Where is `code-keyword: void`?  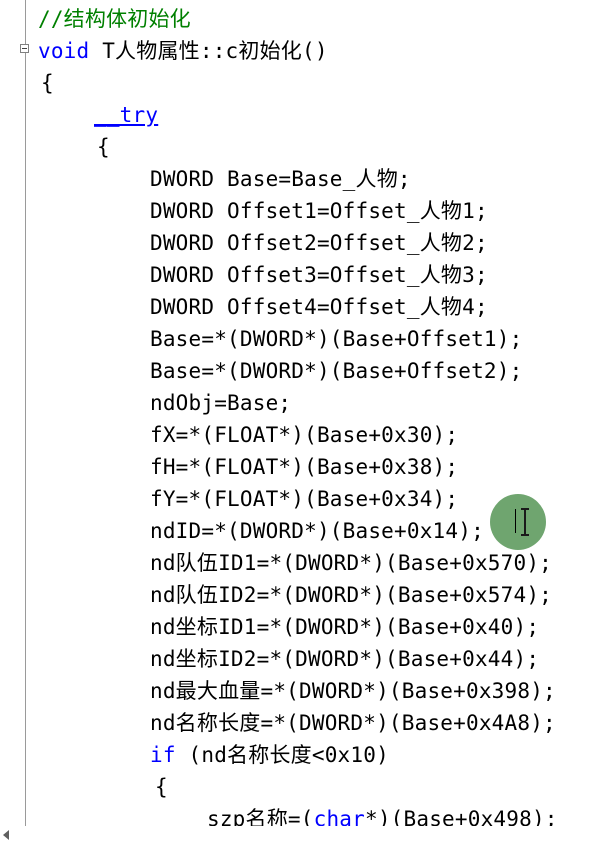 code-keyword: void is located at coordinates (64, 51).